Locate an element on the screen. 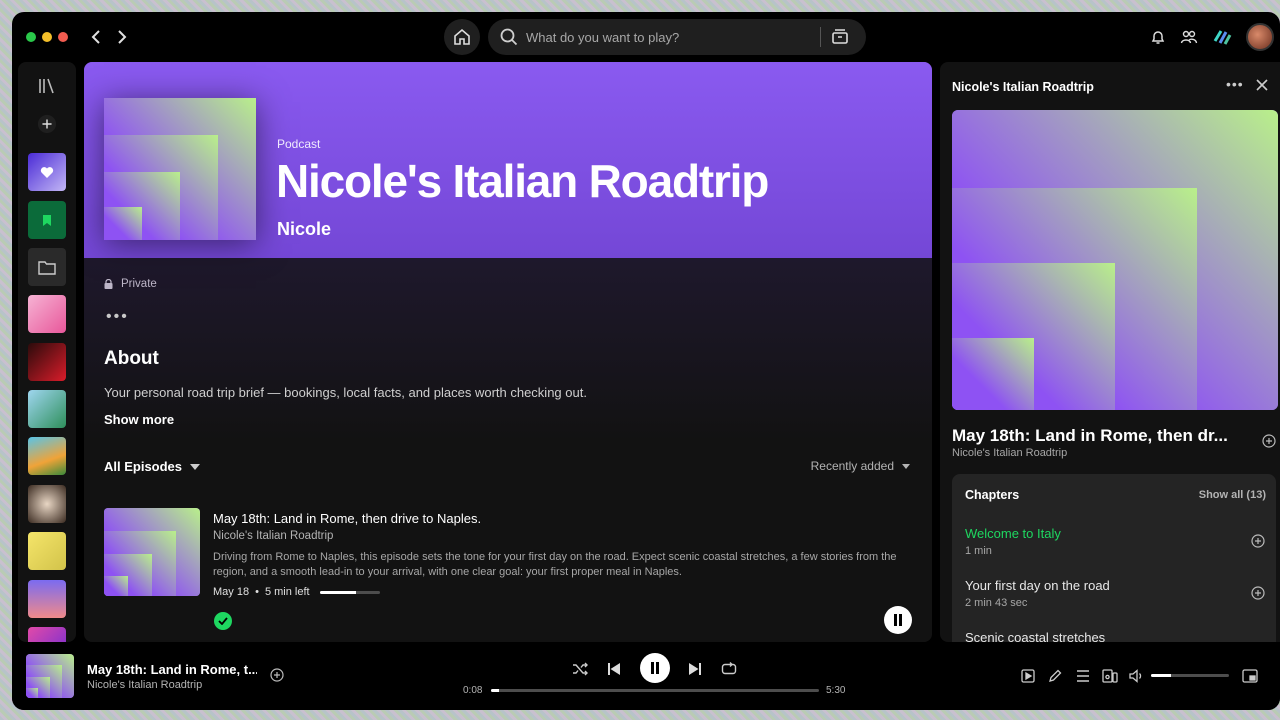 This screenshot has height=720, width=1280. skip-back-icon is located at coordinates (614, 669).